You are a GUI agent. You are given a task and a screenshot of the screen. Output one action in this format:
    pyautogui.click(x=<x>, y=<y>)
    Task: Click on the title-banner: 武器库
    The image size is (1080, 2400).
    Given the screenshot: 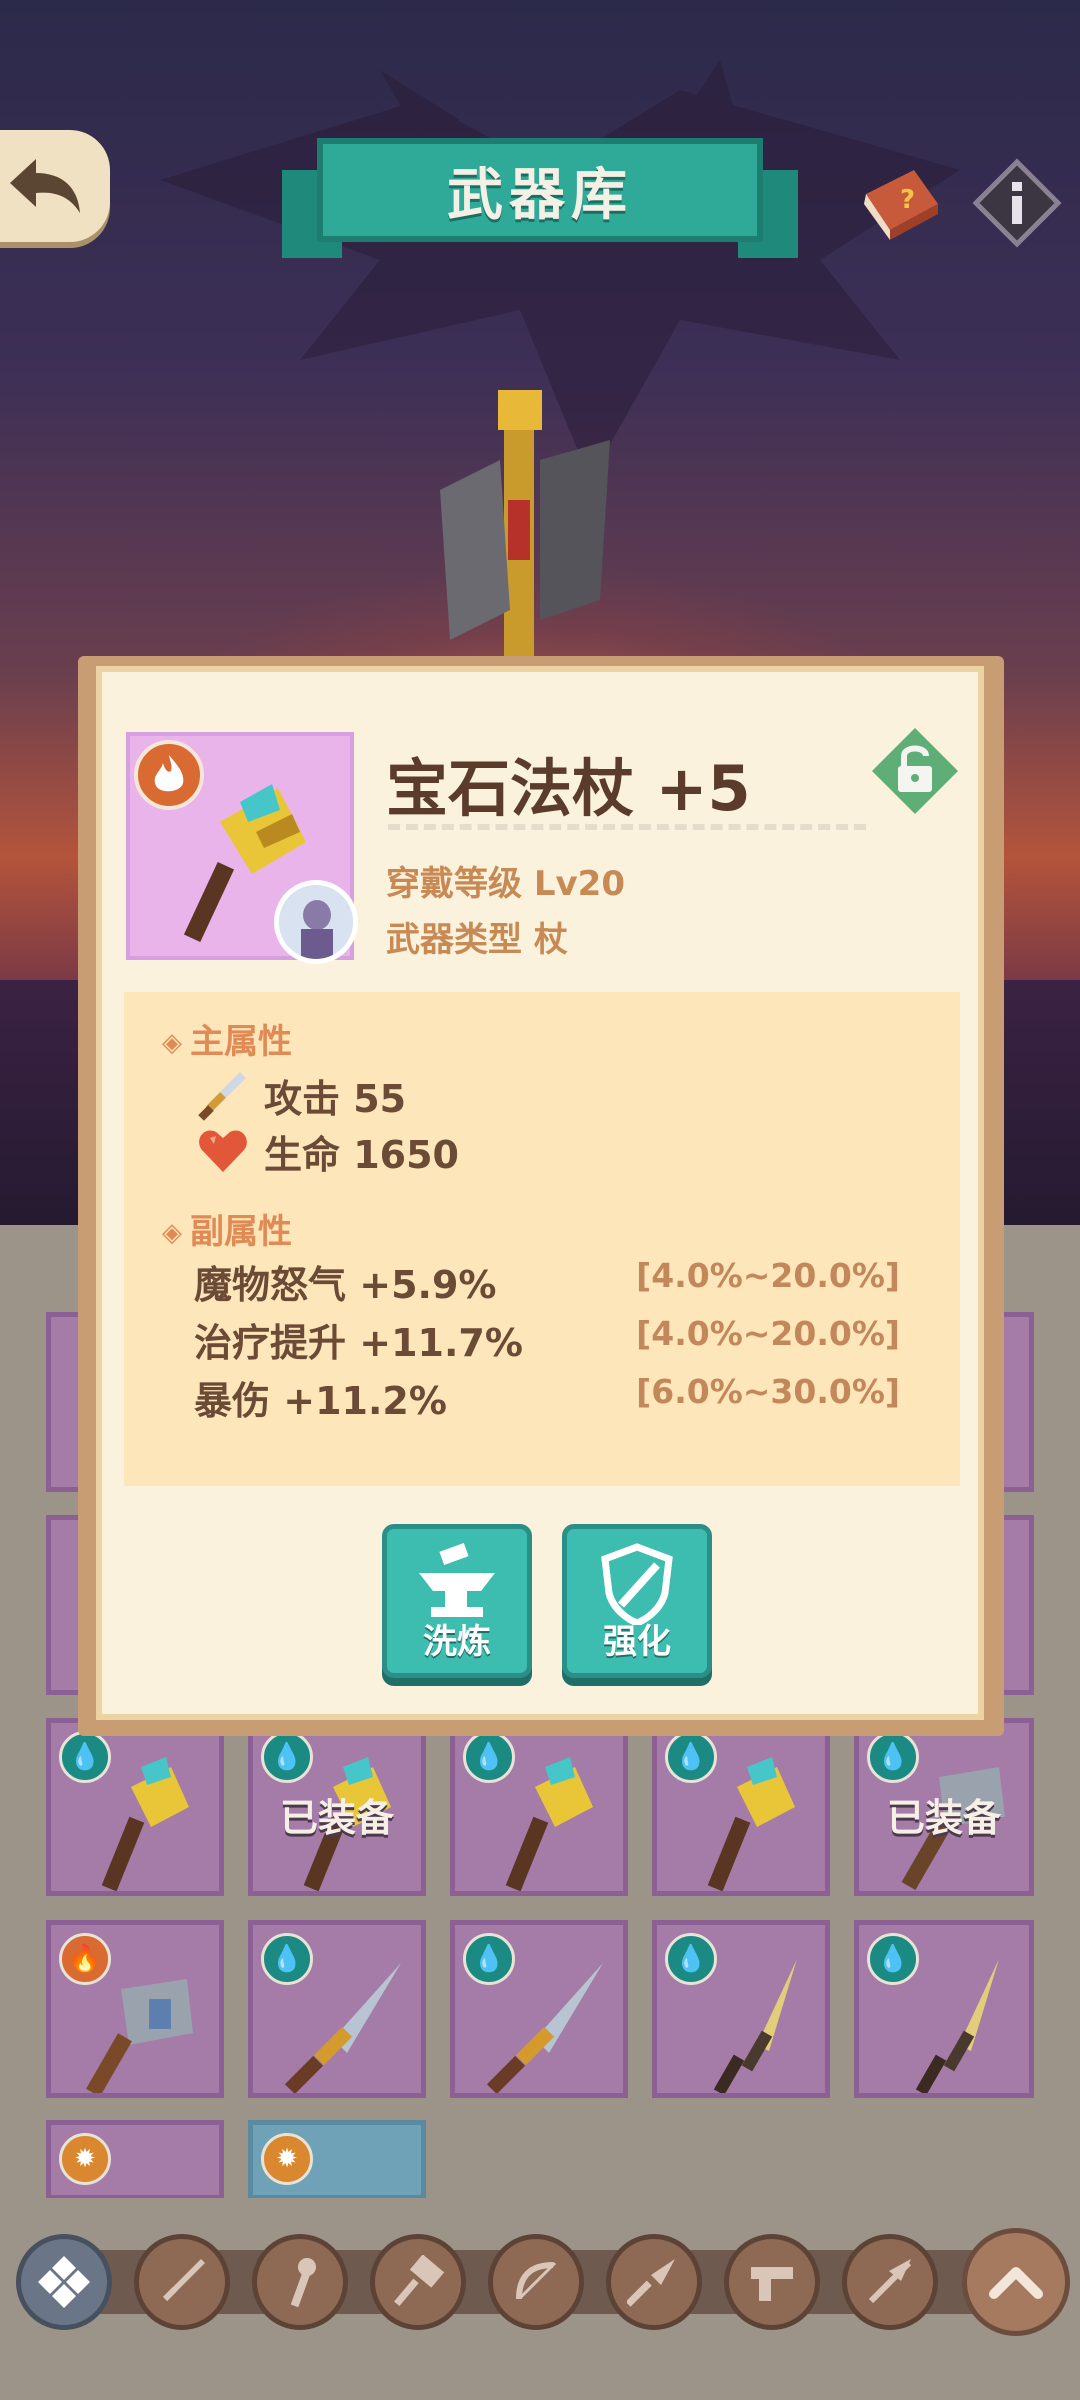 What is the action you would take?
    pyautogui.click(x=540, y=200)
    